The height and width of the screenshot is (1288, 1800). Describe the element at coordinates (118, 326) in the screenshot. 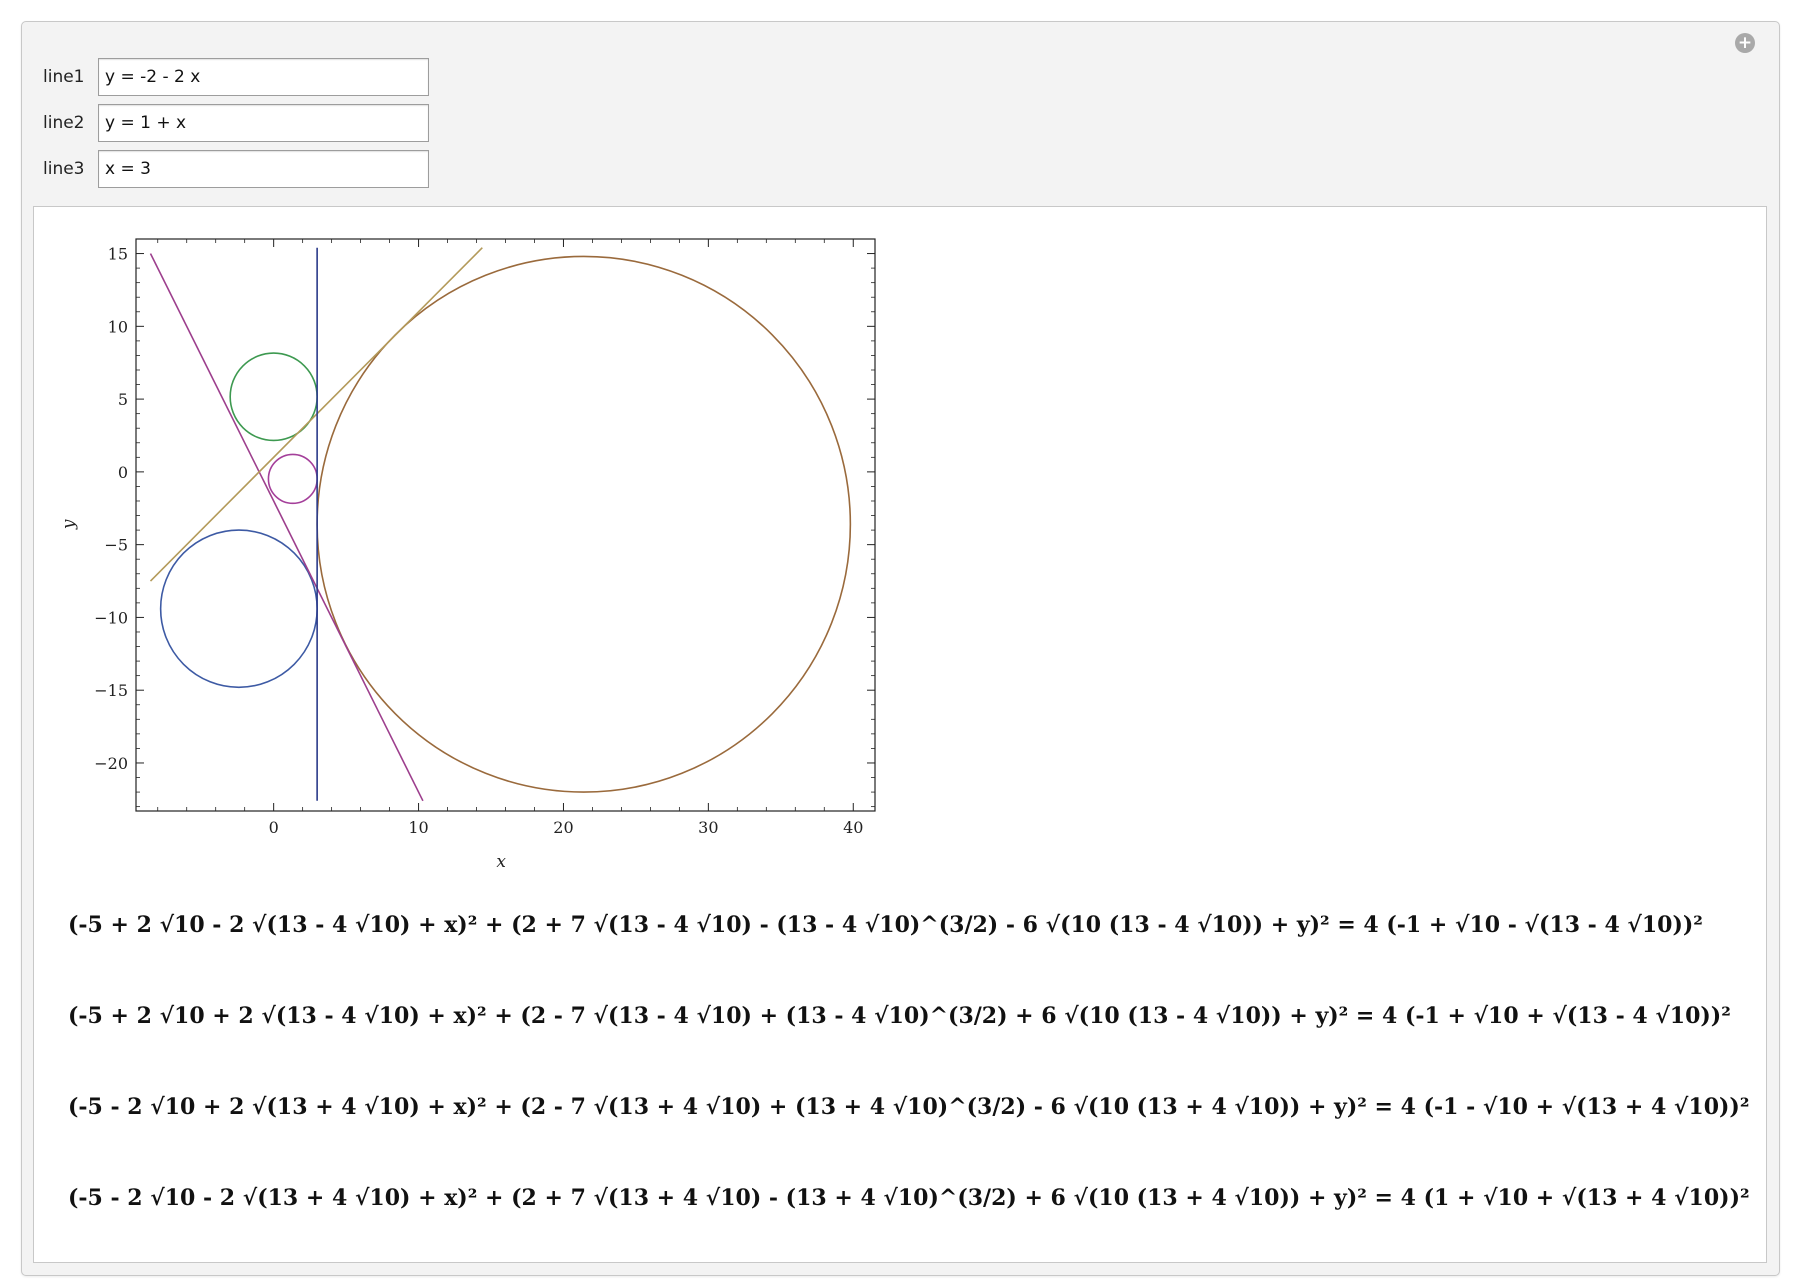

I see `y-tick-label: 10` at that location.